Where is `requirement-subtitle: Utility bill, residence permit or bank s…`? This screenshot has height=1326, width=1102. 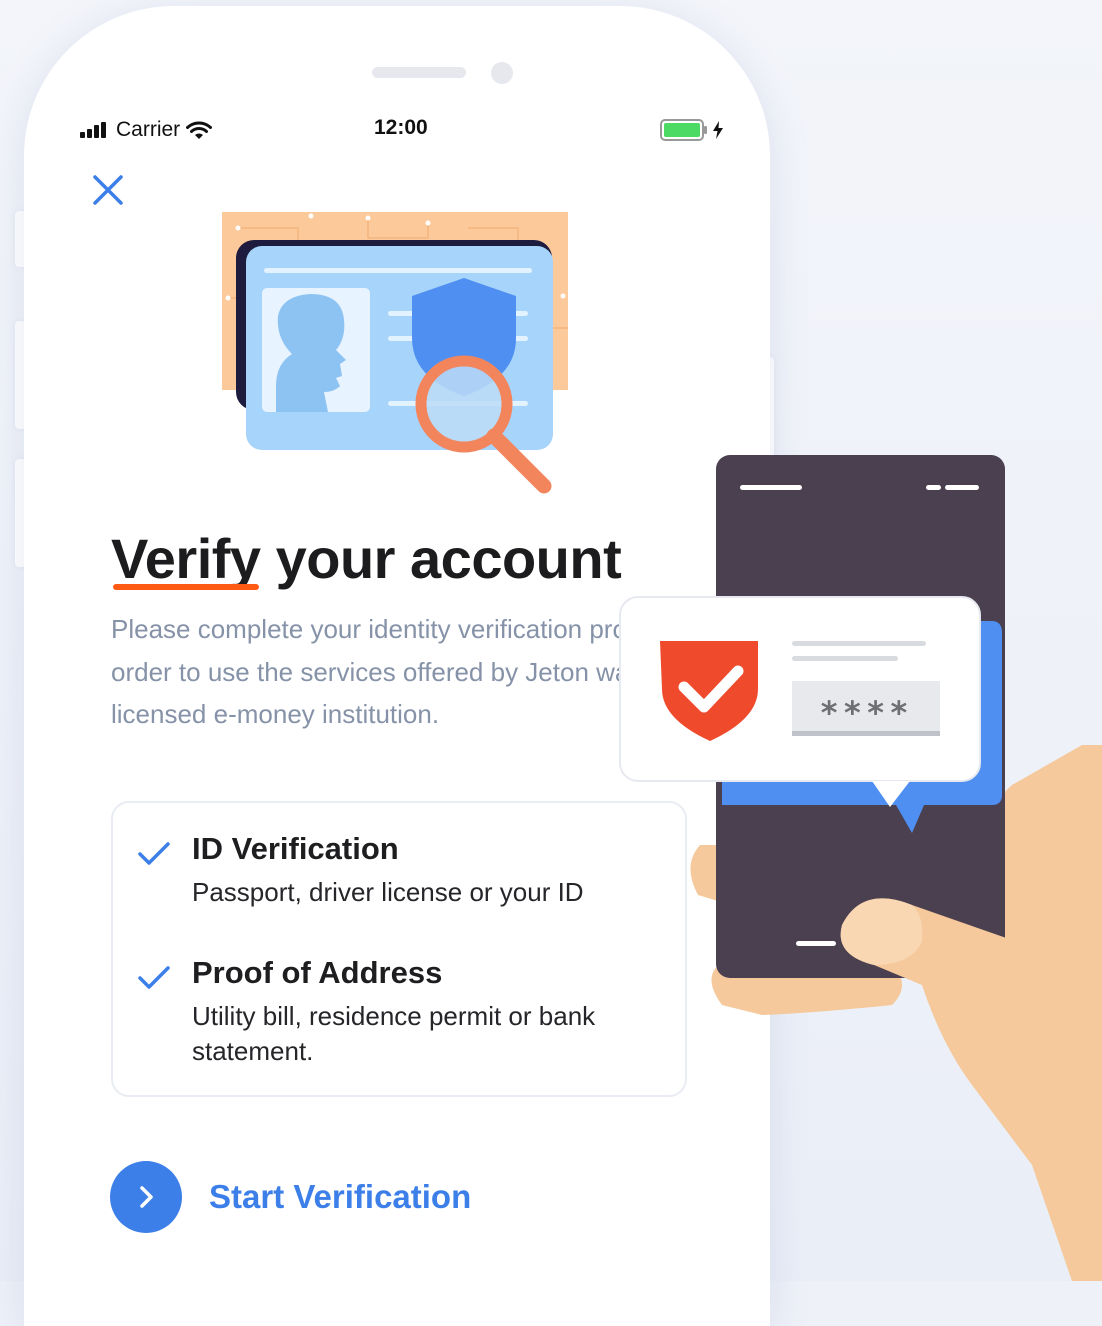 requirement-subtitle: Utility bill, residence permit or bank s… is located at coordinates (394, 1033).